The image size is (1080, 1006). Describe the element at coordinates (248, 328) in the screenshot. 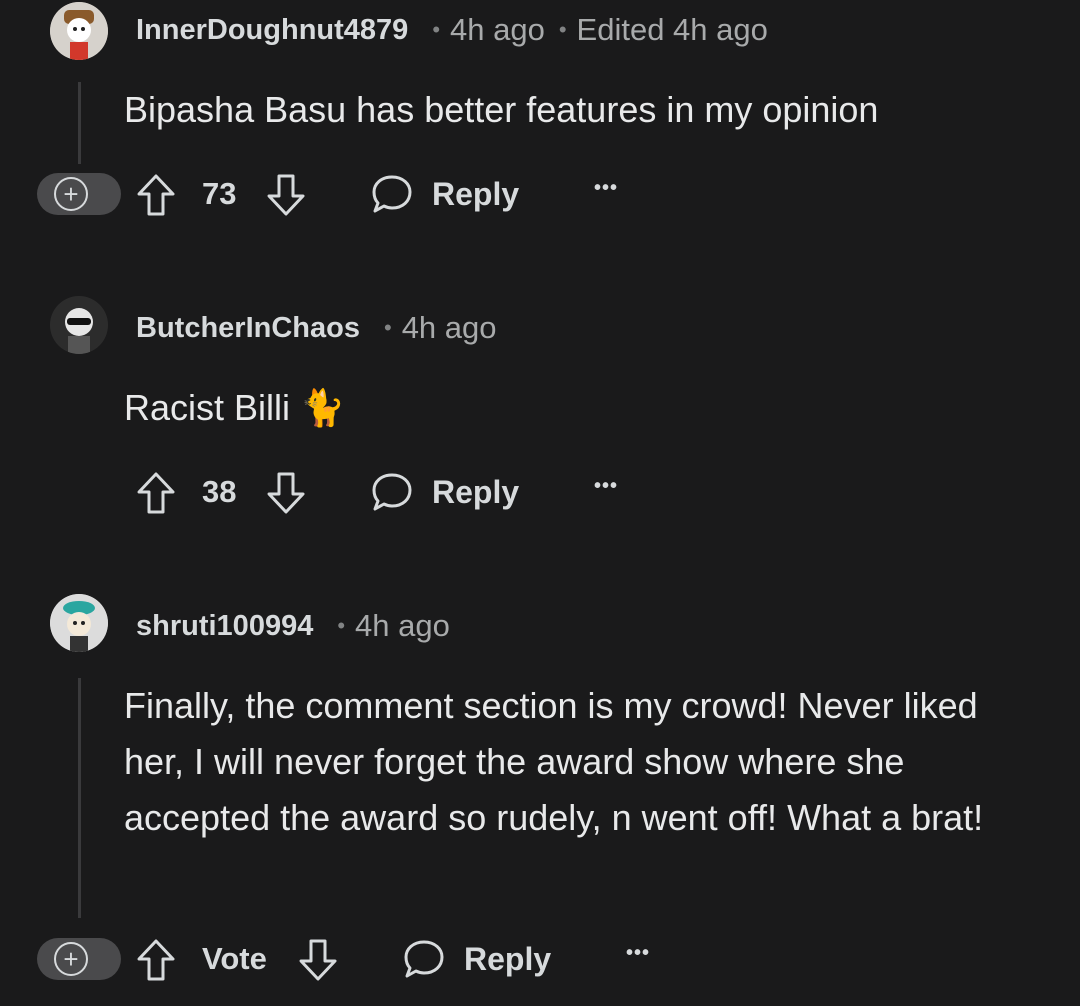

I see `username: ButcherInChaos` at that location.